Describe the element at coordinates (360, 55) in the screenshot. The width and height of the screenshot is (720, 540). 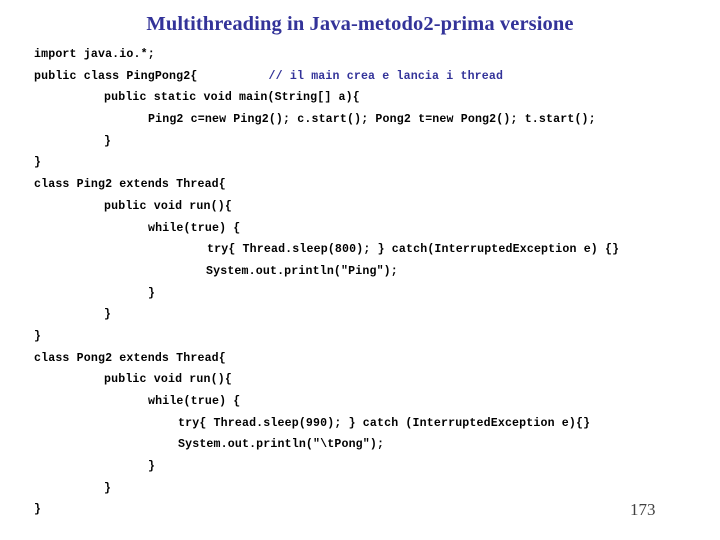
I see `code-line: import java.io.*;` at that location.